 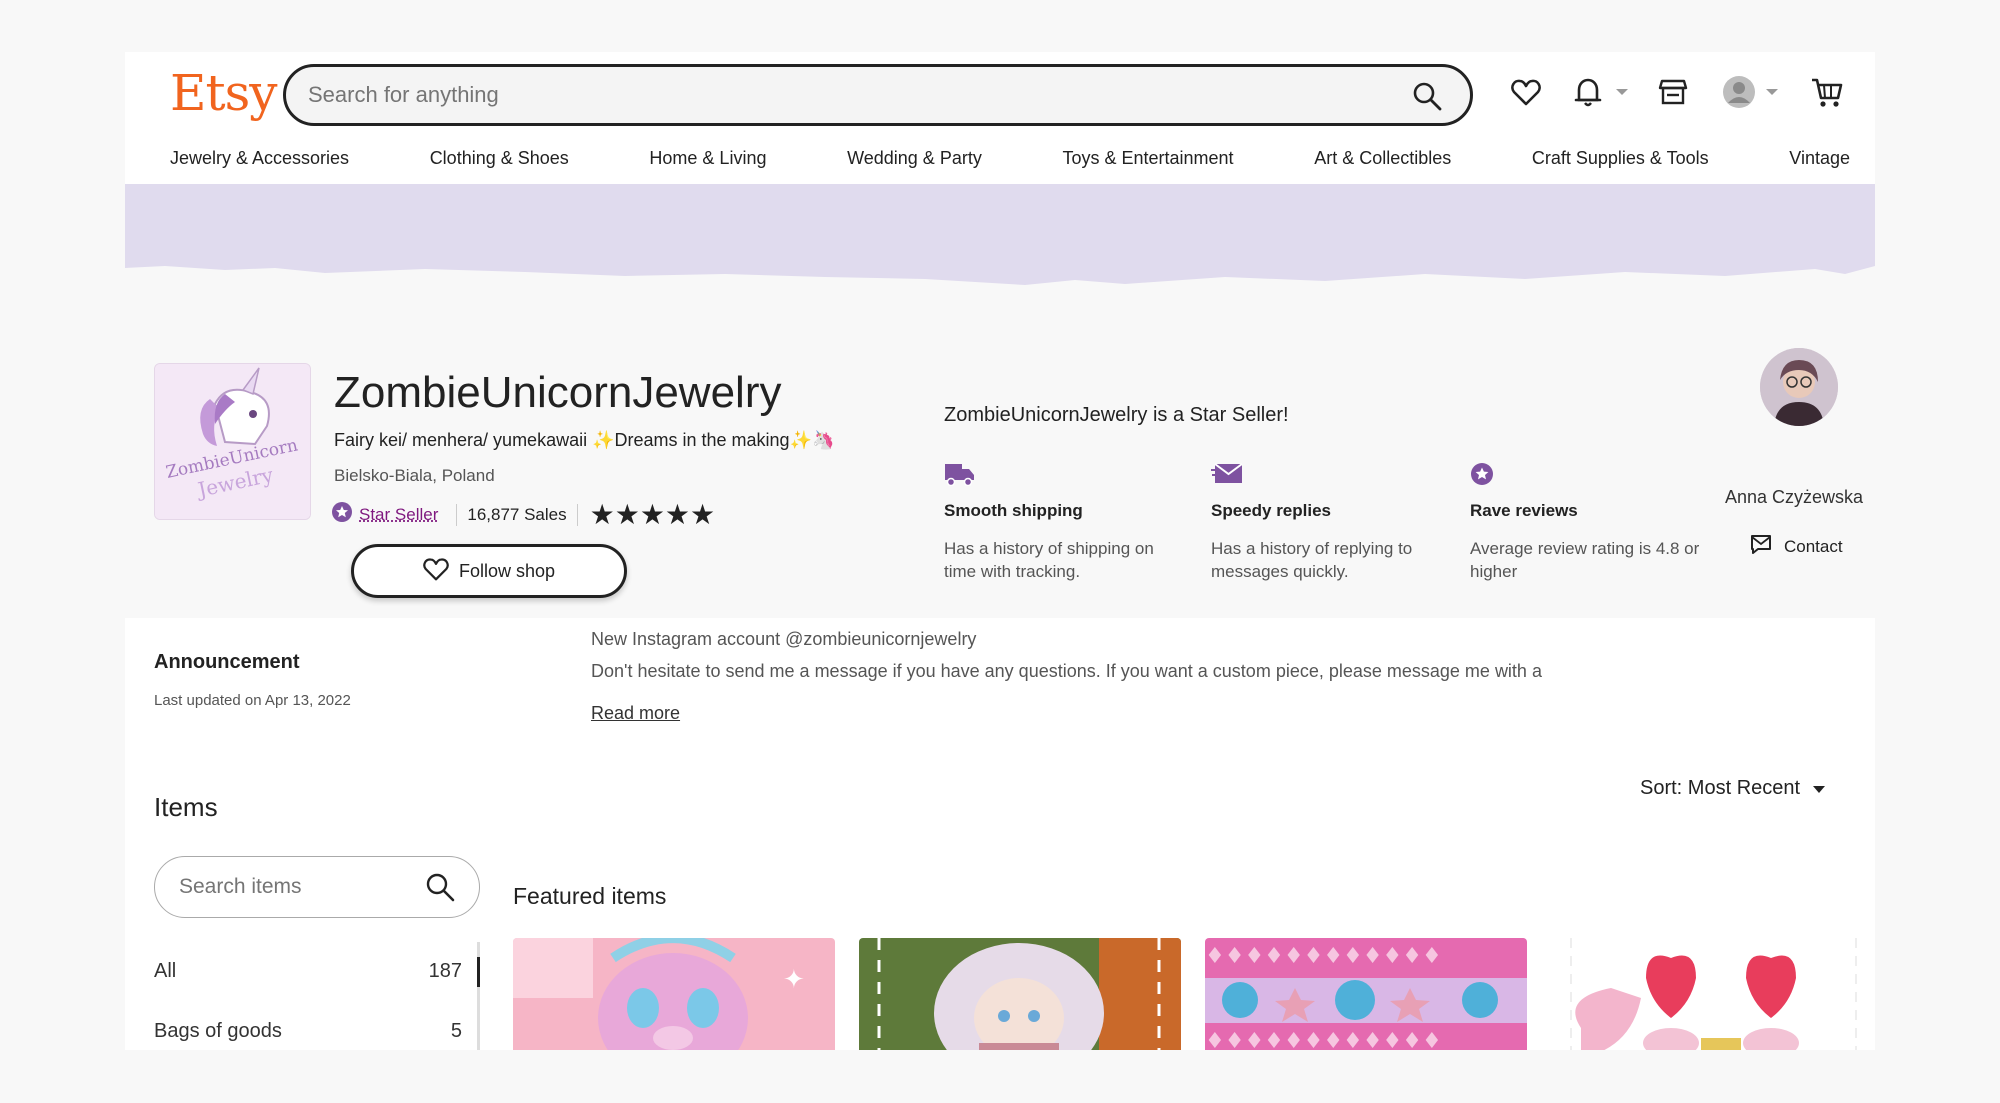 I want to click on follow-shop-button: Follow shop, so click(x=489, y=571).